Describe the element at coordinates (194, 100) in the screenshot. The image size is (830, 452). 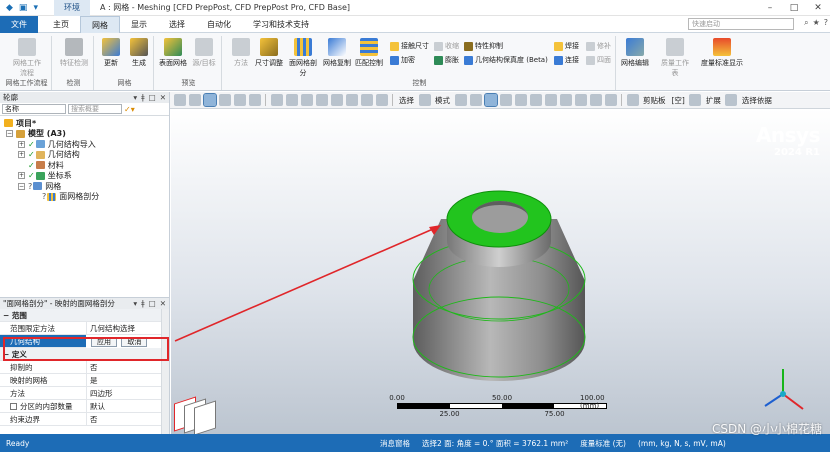
I see `zoom-out-icon` at that location.